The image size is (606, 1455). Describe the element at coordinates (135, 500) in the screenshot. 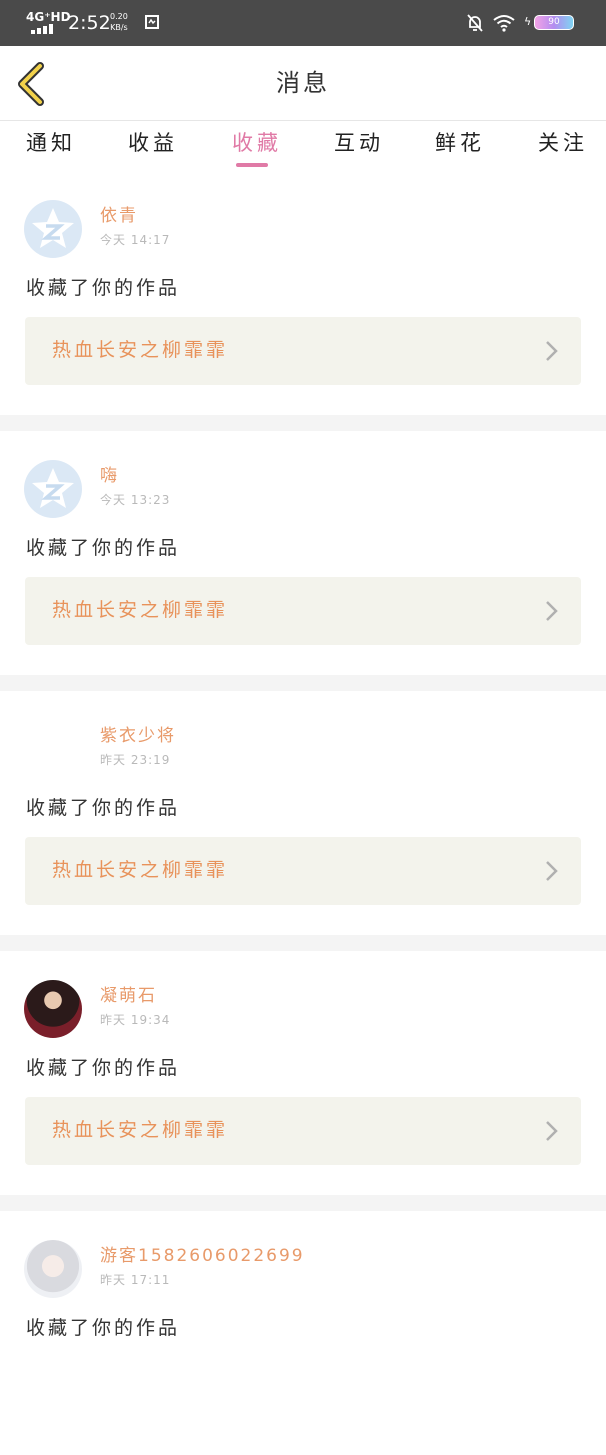

I see `timestamp: 今天 13:23` at that location.